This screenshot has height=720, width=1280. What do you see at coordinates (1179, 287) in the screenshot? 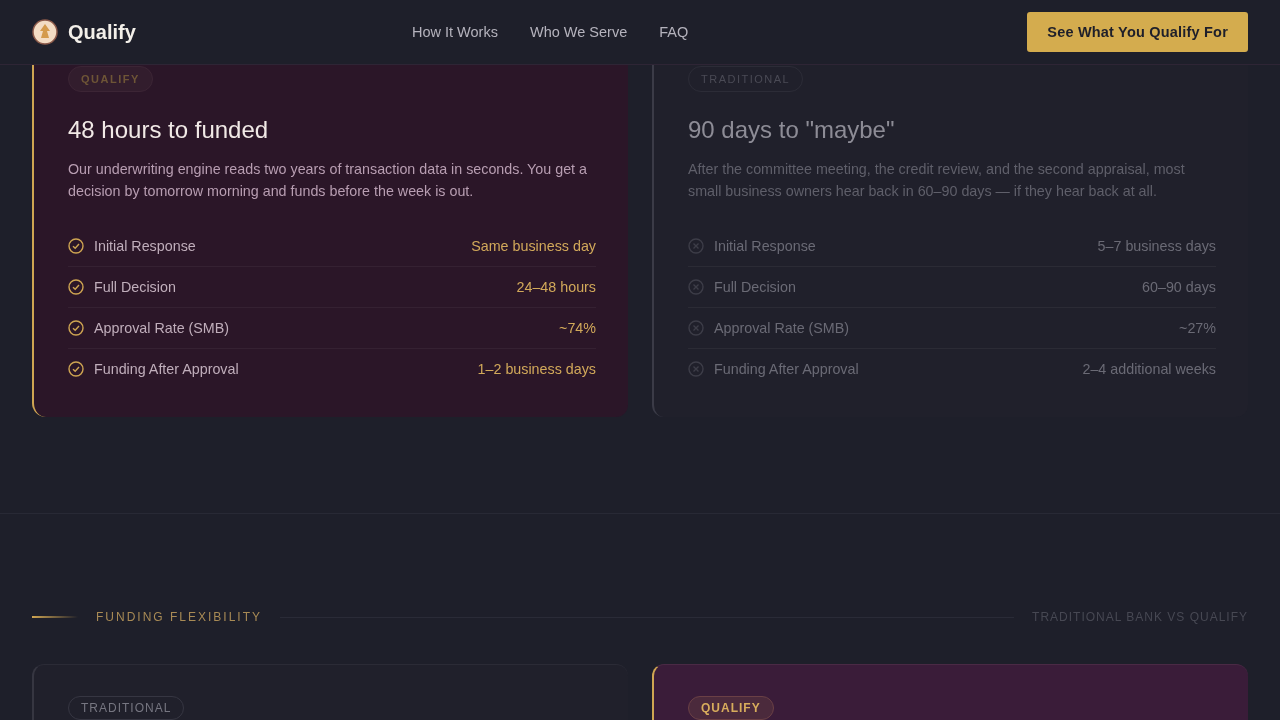
I see `metric-value: 60–90 days` at bounding box center [1179, 287].